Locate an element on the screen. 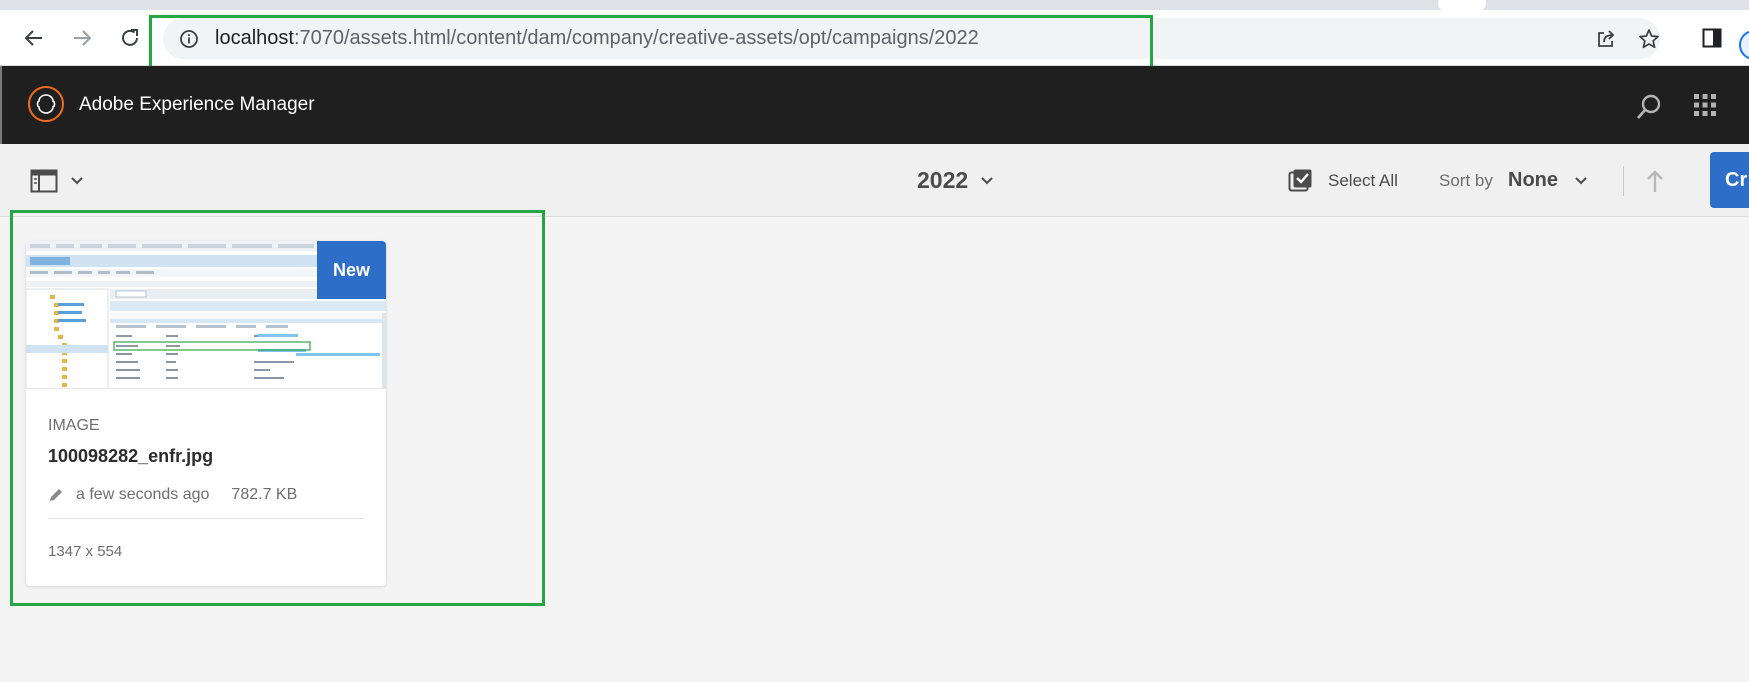 Image resolution: width=1749 pixels, height=682 pixels. file-size: 782.7 KB is located at coordinates (264, 494).